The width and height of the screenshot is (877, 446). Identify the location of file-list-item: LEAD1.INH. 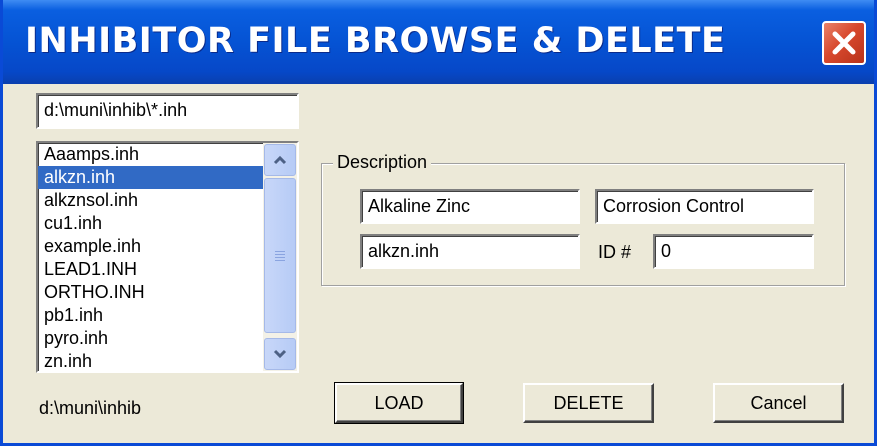
(151, 269).